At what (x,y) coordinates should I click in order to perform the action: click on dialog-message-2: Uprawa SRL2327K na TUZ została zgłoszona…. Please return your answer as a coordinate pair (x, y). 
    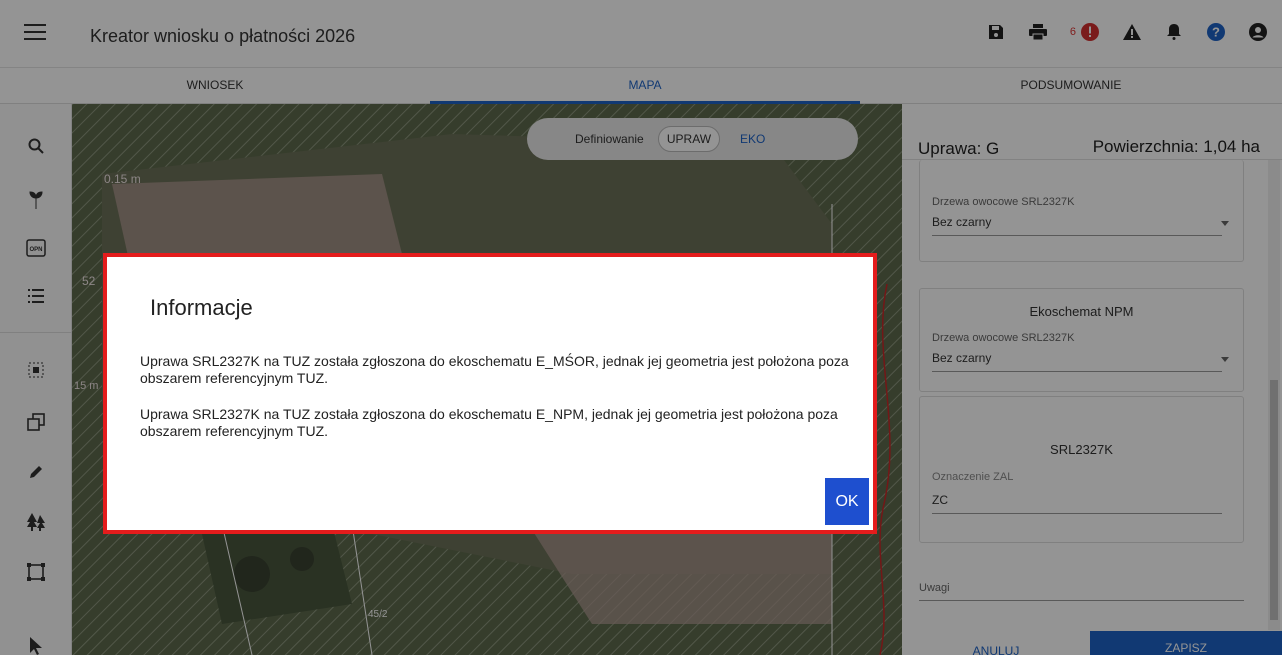
    Looking at the image, I should click on (489, 422).